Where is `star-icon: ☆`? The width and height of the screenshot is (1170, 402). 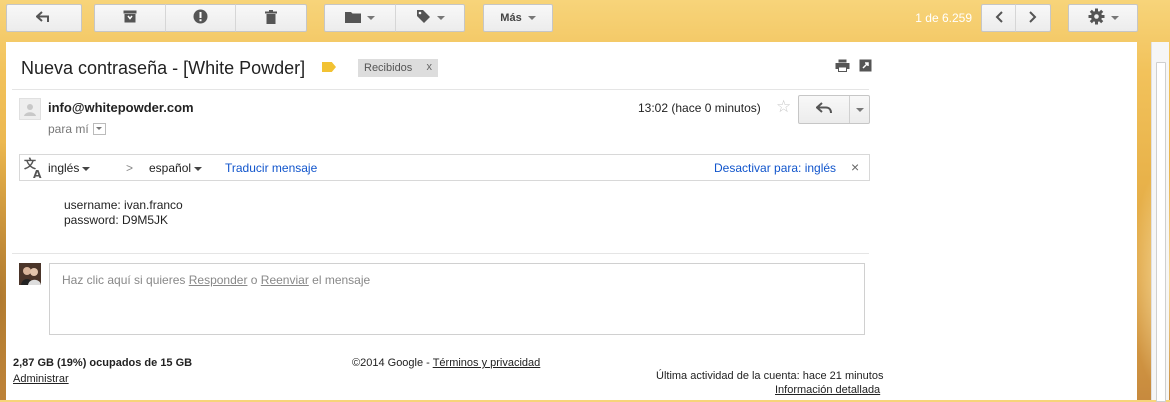 star-icon: ☆ is located at coordinates (783, 107).